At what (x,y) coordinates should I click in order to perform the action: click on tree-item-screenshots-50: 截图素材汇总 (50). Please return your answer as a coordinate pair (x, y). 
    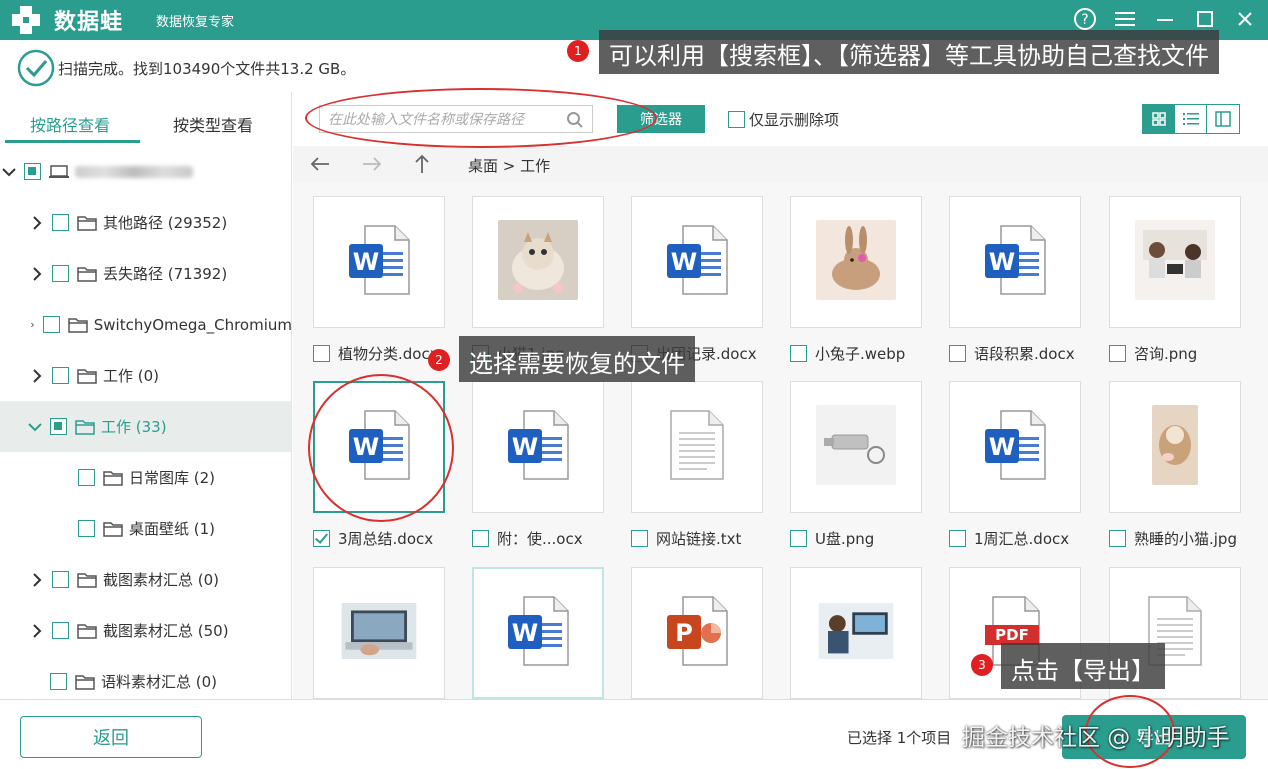
    Looking at the image, I should click on (145, 630).